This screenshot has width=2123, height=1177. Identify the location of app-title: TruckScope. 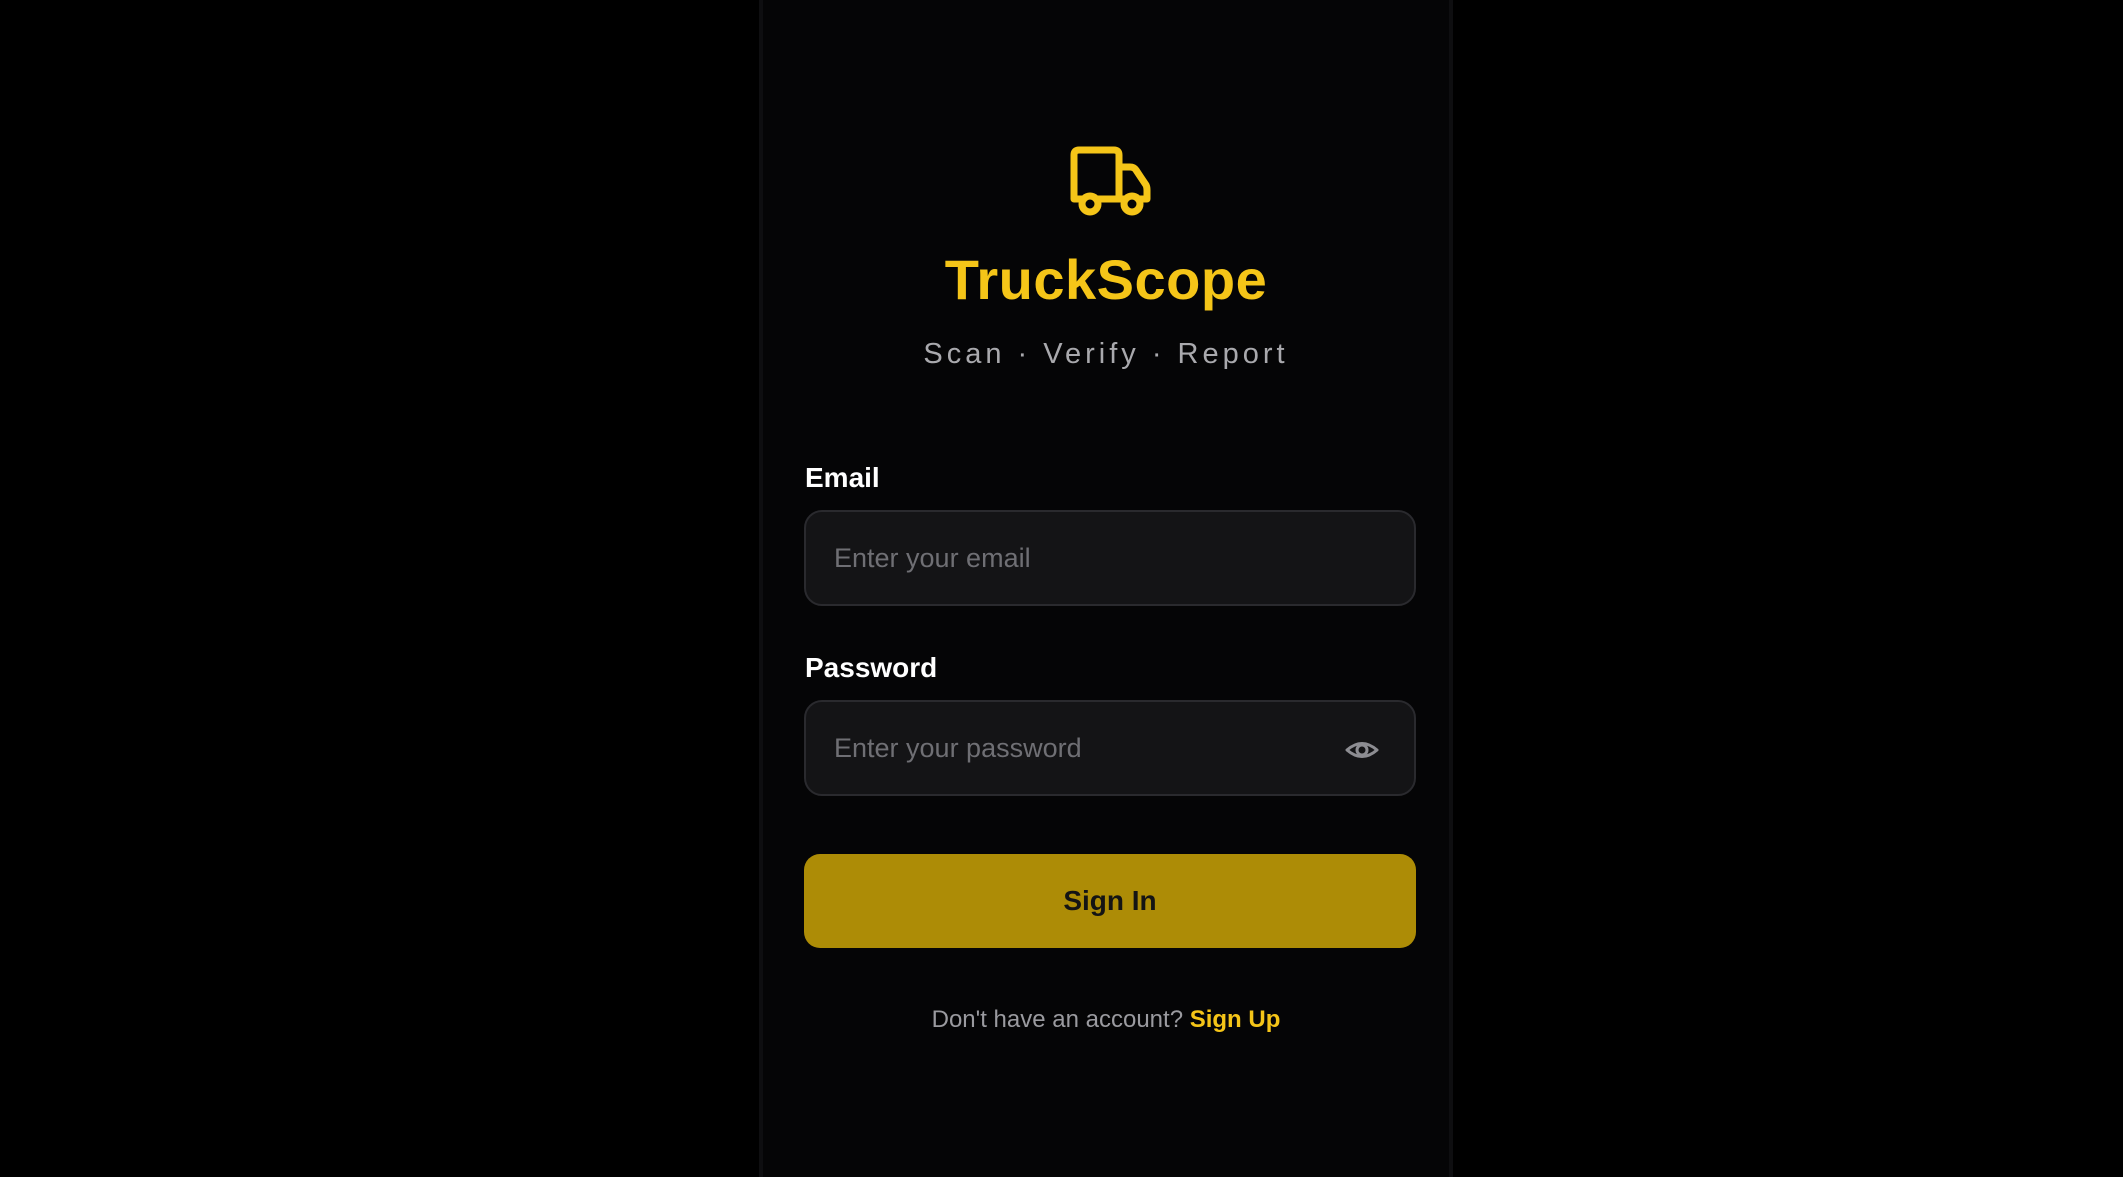
(1106, 279).